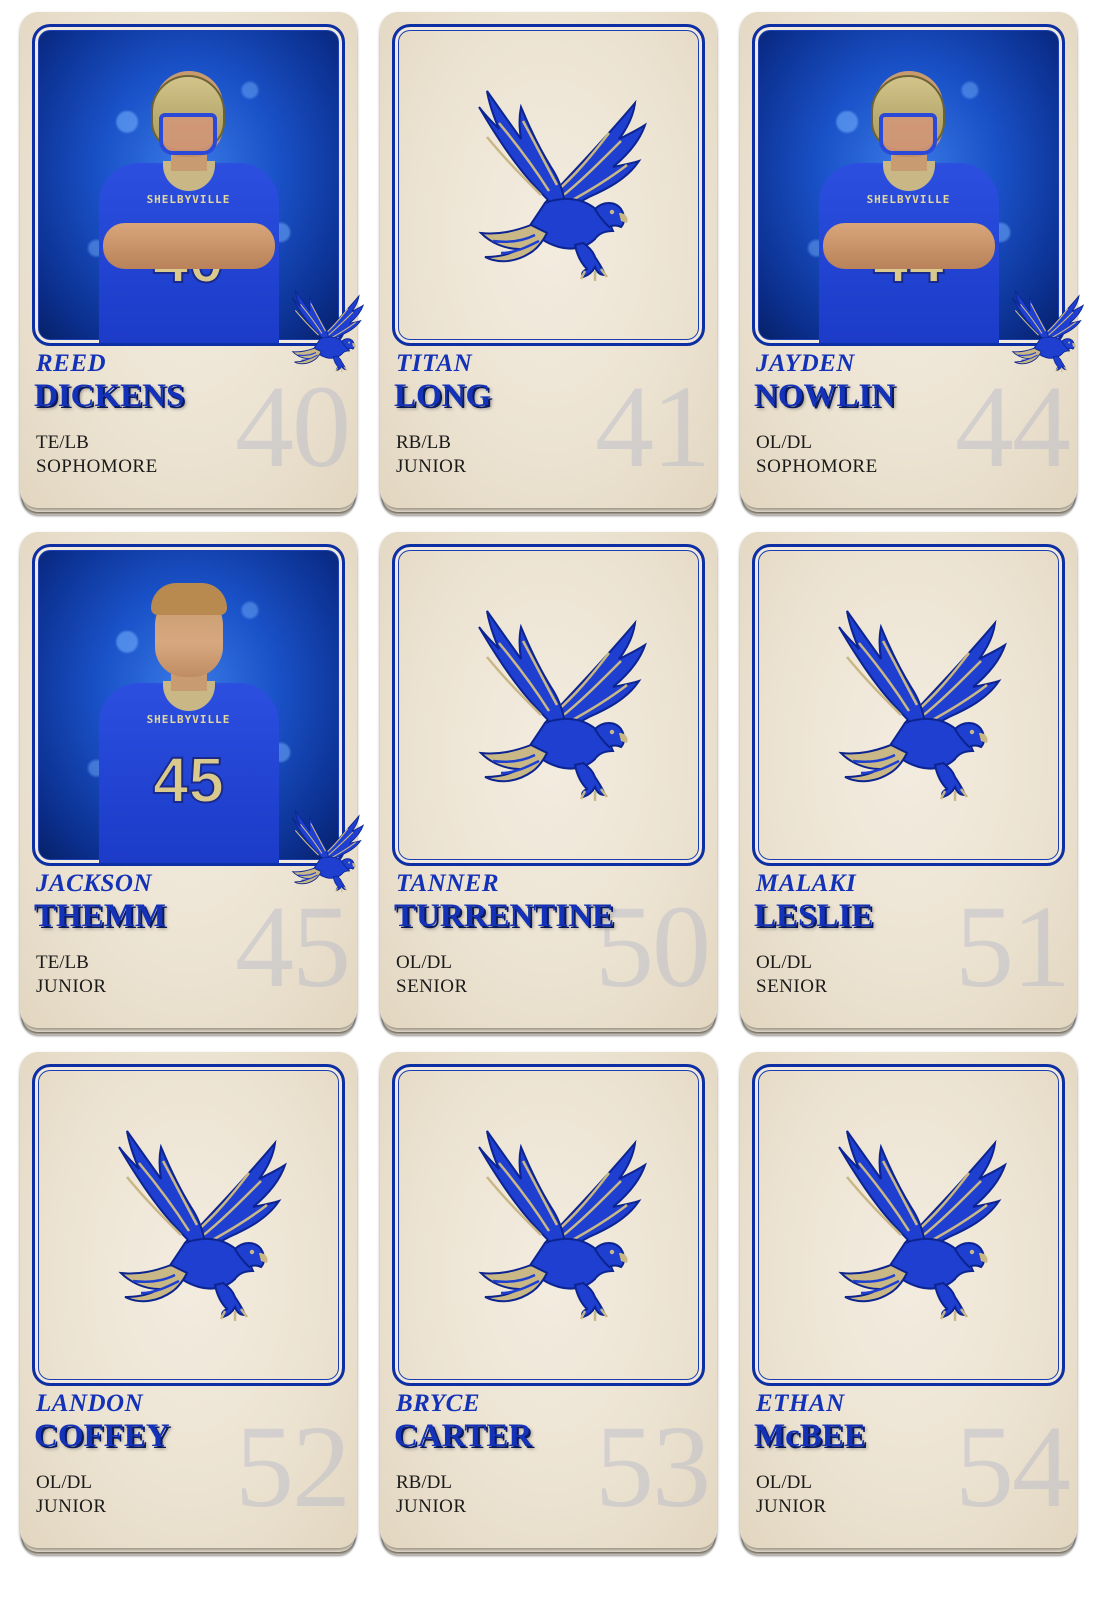 The height and width of the screenshot is (1613, 1119). I want to click on player-first-name: MALAKI, so click(806, 883).